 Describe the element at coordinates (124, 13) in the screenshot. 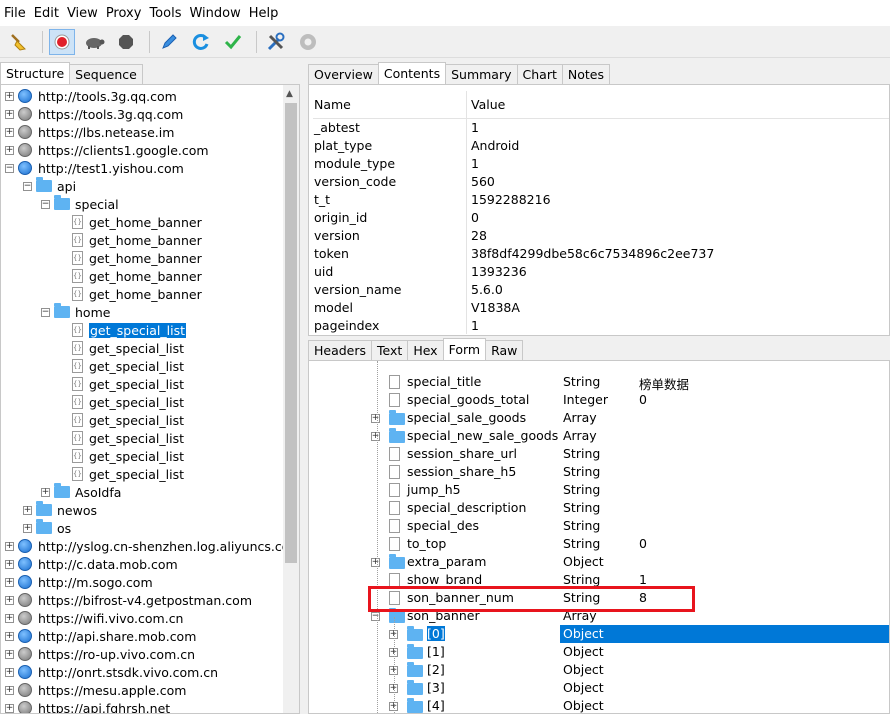

I see `menu-proxy: Proxy` at that location.